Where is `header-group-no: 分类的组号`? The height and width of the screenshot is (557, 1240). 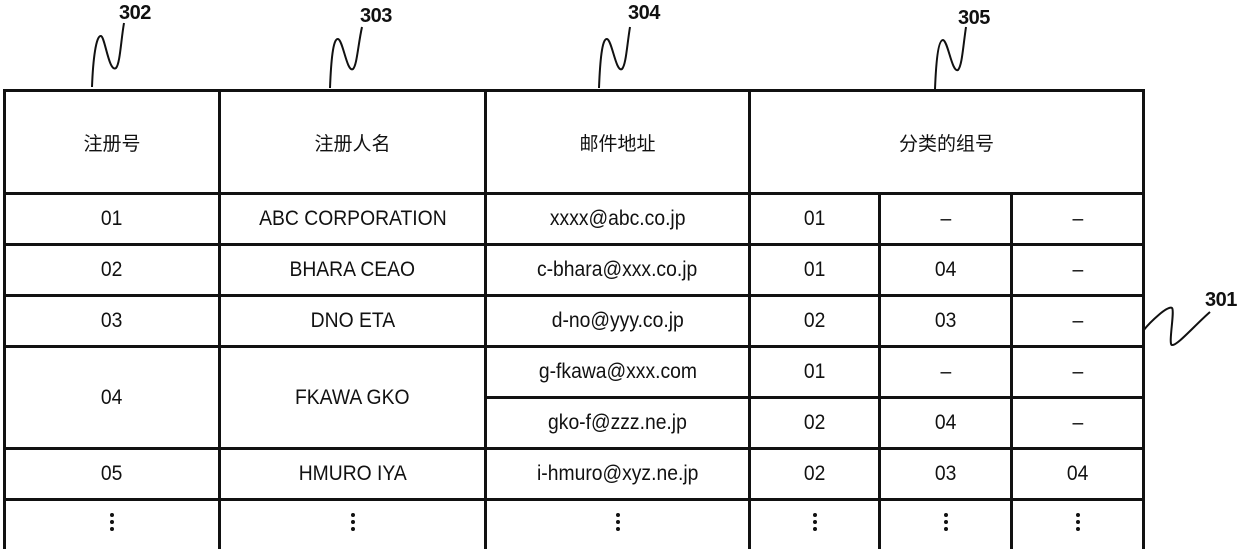 header-group-no: 分类的组号 is located at coordinates (946, 142).